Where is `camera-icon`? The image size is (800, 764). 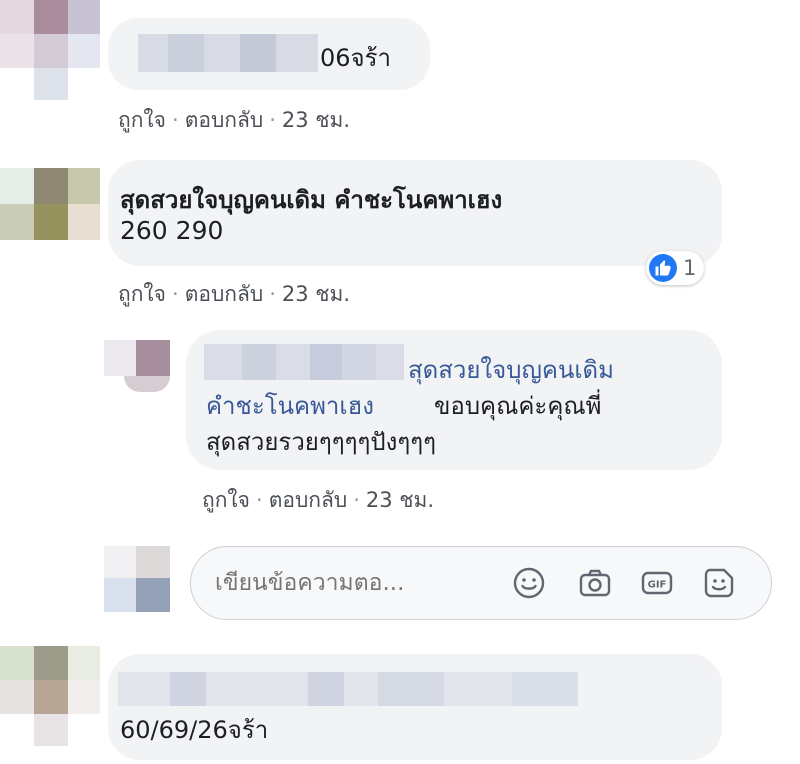
camera-icon is located at coordinates (595, 583).